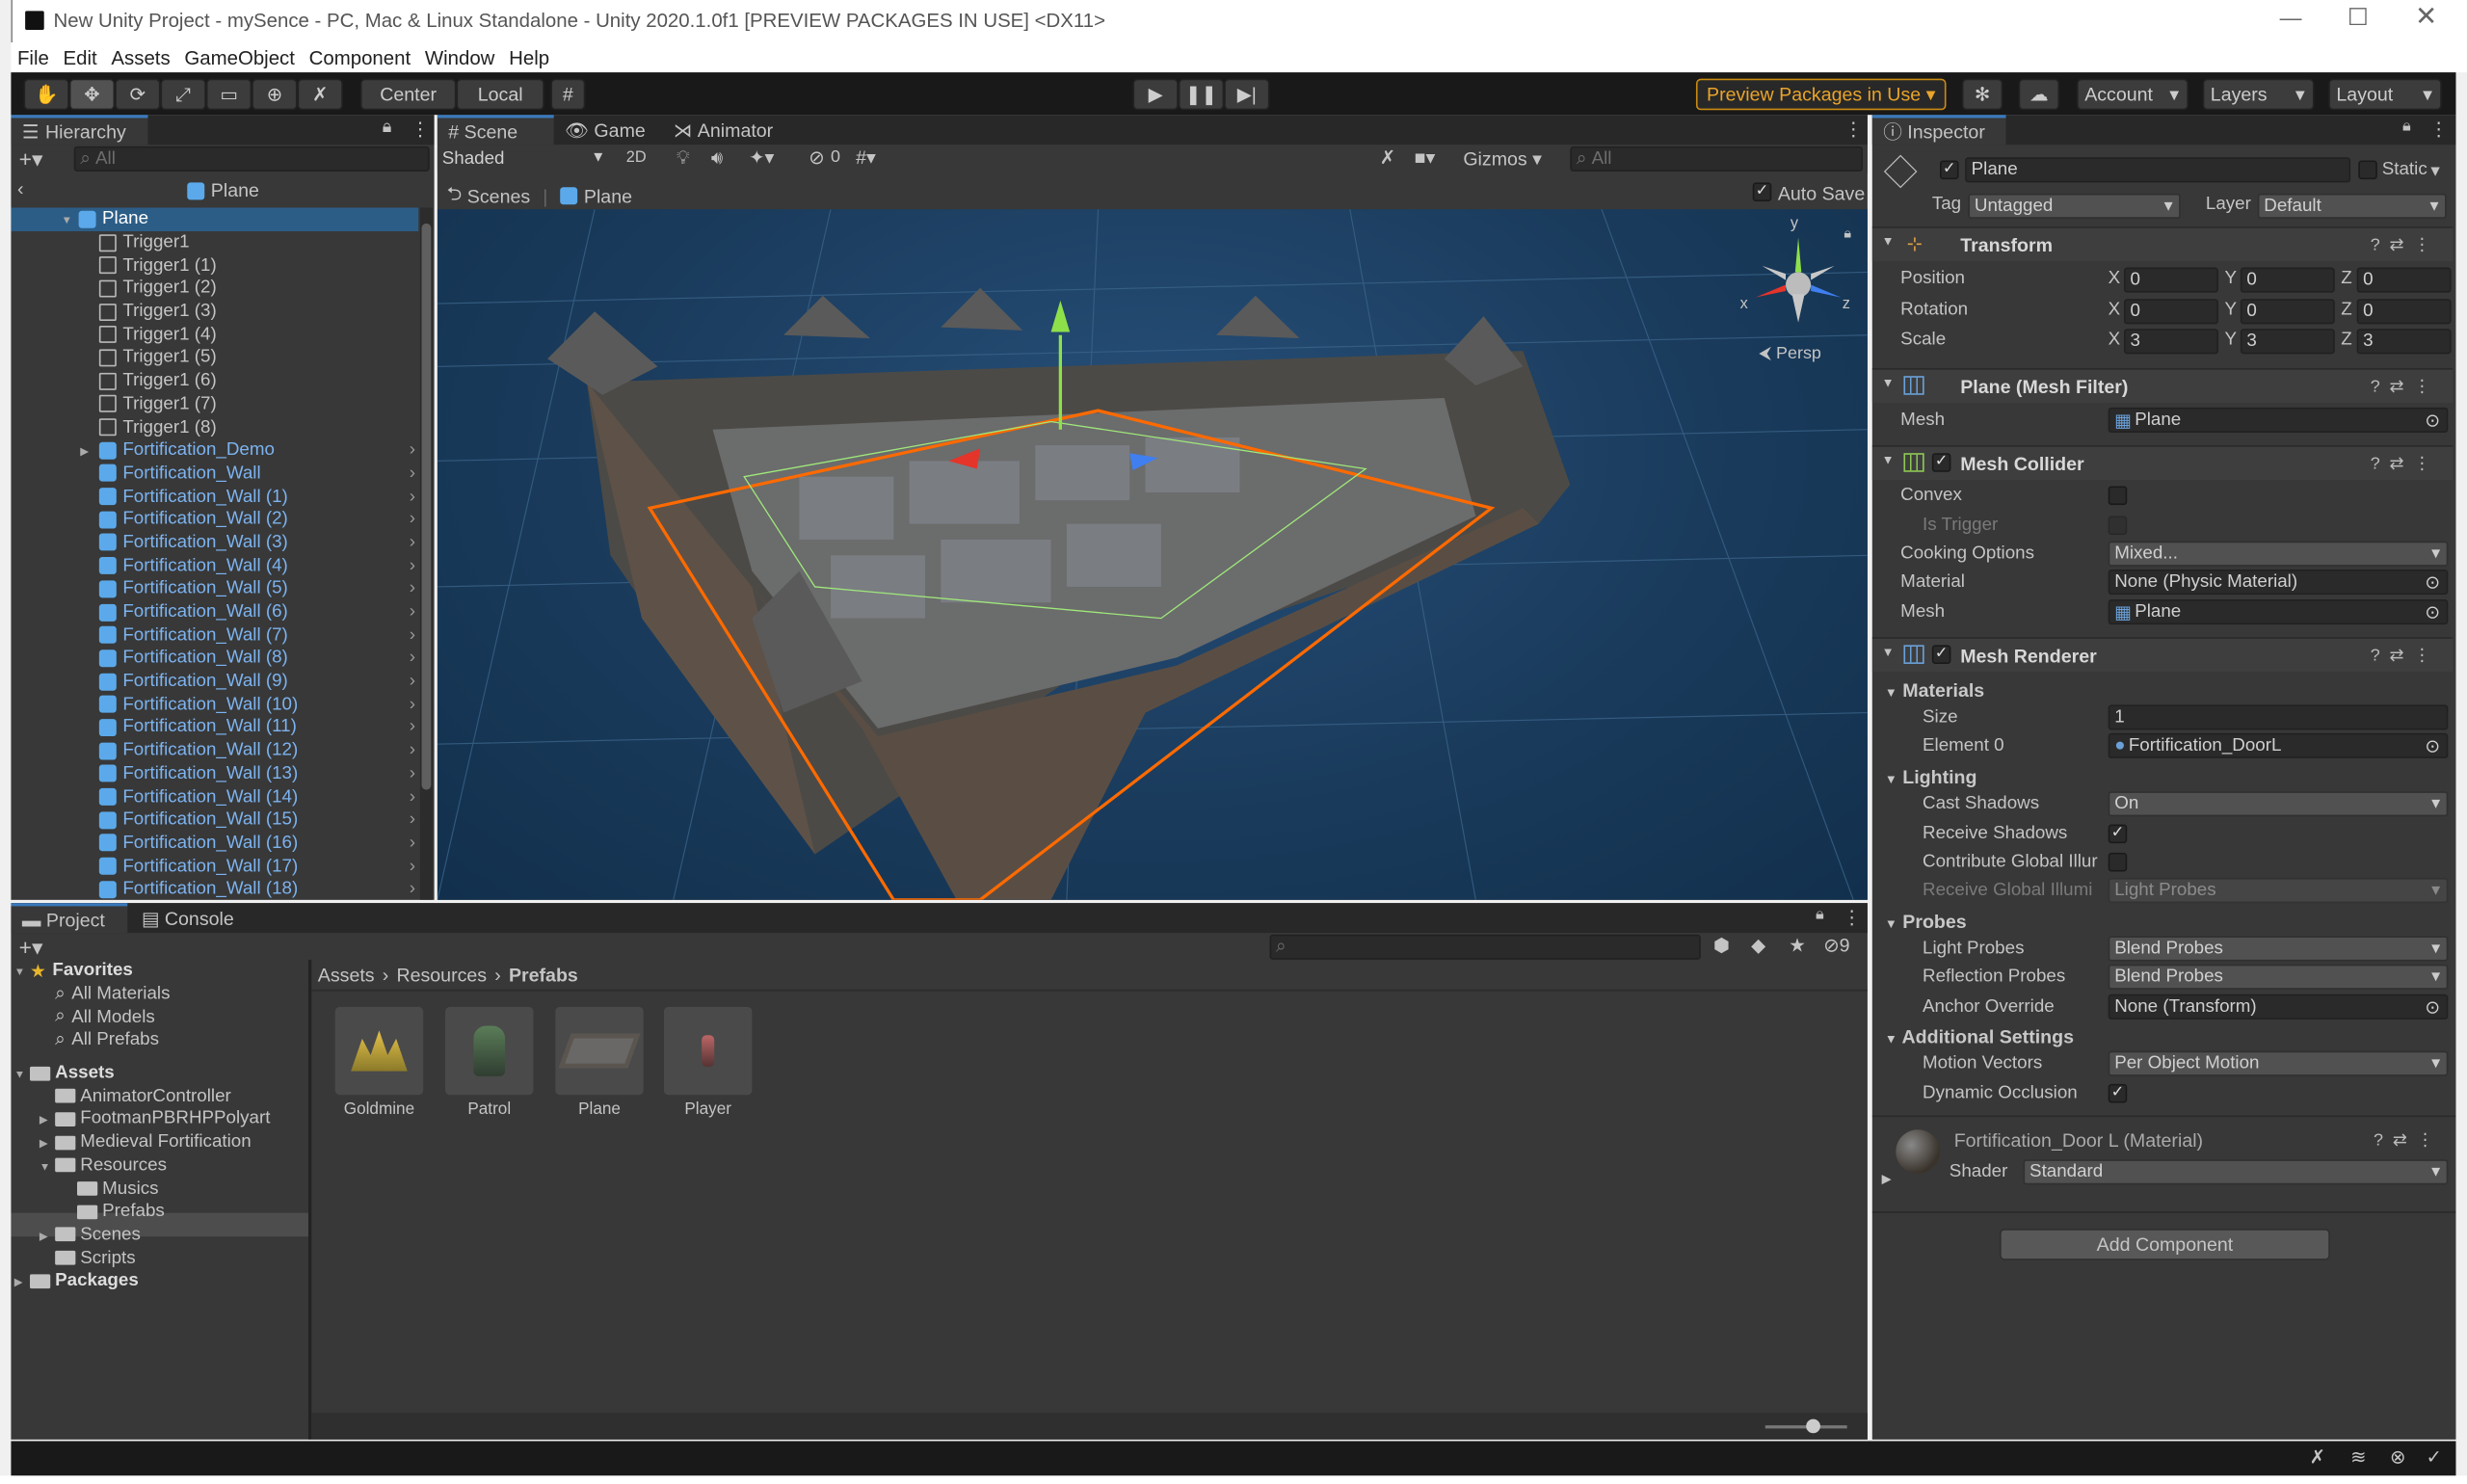 The image size is (2467, 1484). Describe the element at coordinates (214, 219) in the screenshot. I see `list-item-plane: Plane` at that location.